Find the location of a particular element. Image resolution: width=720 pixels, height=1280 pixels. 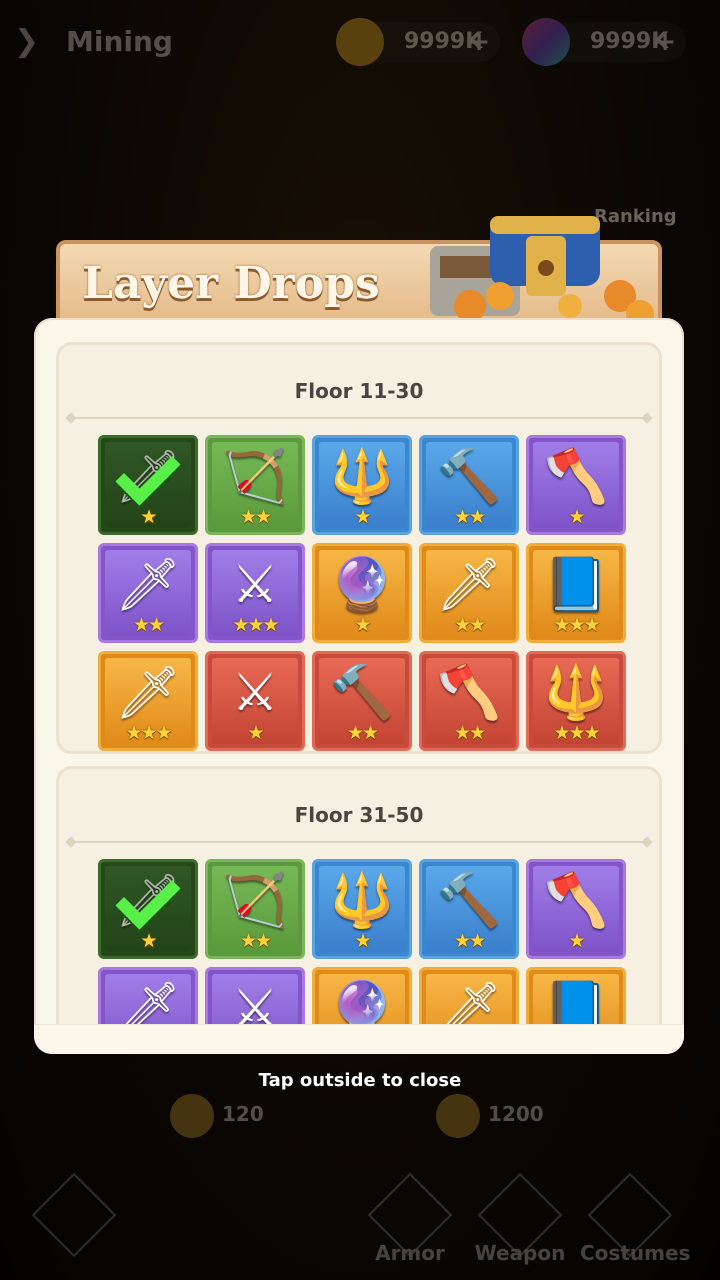

top-bar: ❯ Mining 9999K + 9999K + is located at coordinates (360, 42).